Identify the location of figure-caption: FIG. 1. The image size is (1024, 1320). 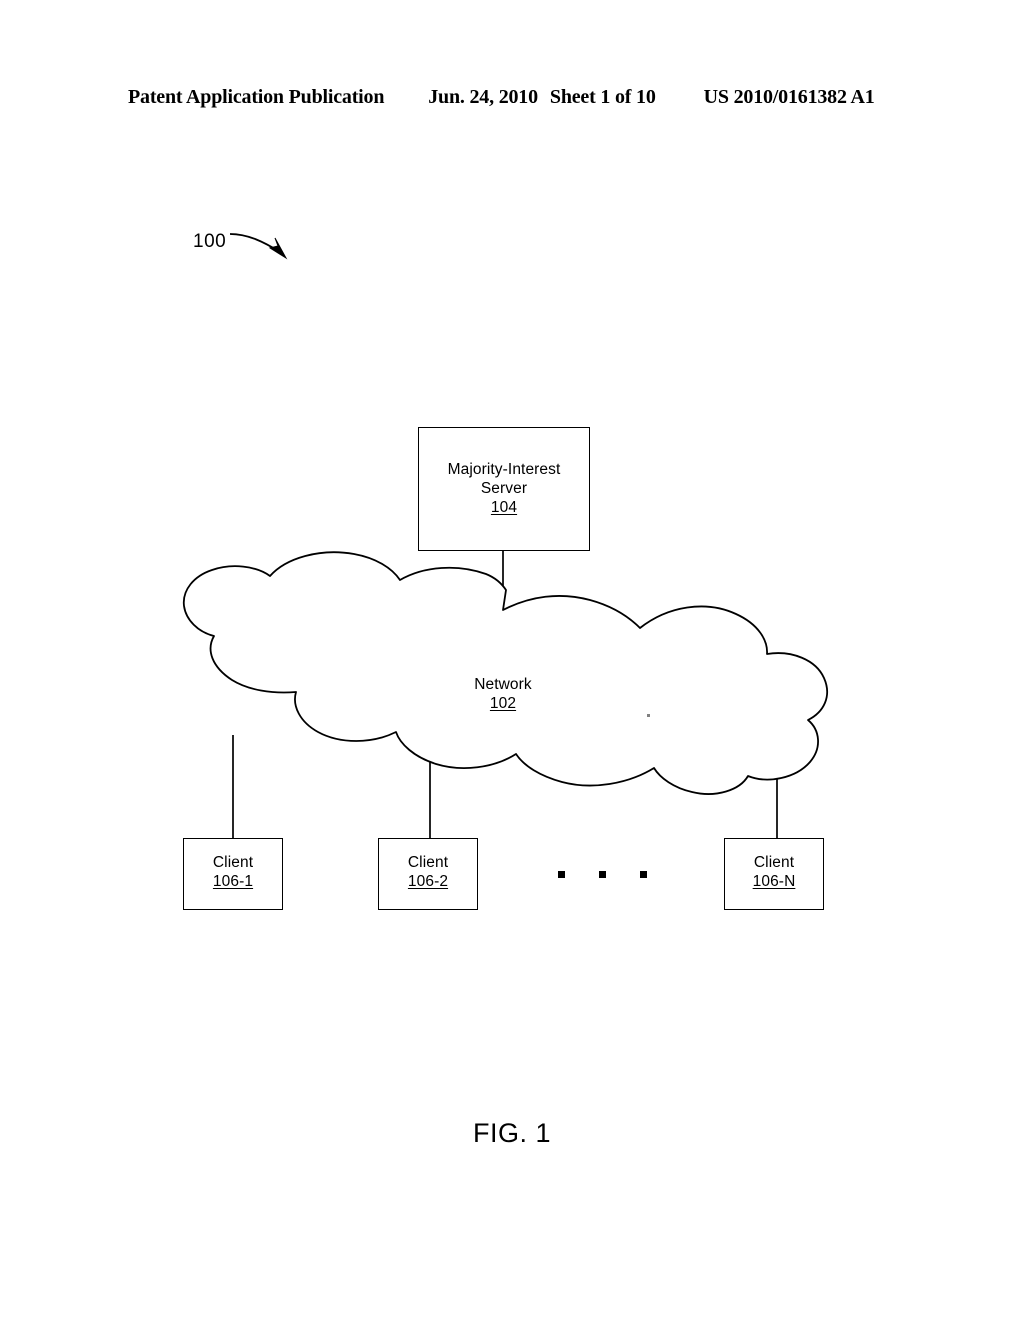
(511, 1133).